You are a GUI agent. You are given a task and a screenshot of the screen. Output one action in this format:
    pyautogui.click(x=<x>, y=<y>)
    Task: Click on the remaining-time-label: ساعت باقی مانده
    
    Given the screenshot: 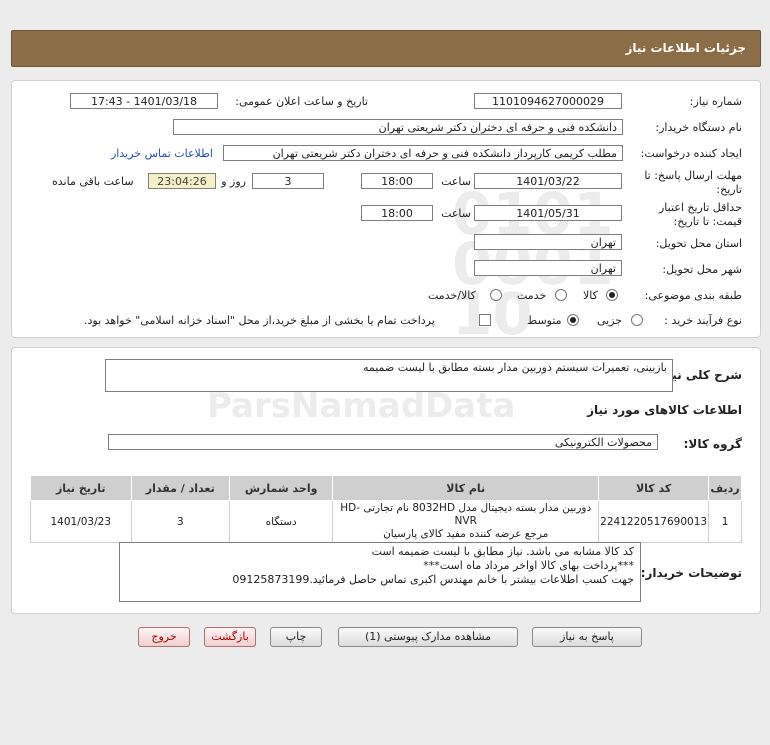 What is the action you would take?
    pyautogui.click(x=93, y=181)
    